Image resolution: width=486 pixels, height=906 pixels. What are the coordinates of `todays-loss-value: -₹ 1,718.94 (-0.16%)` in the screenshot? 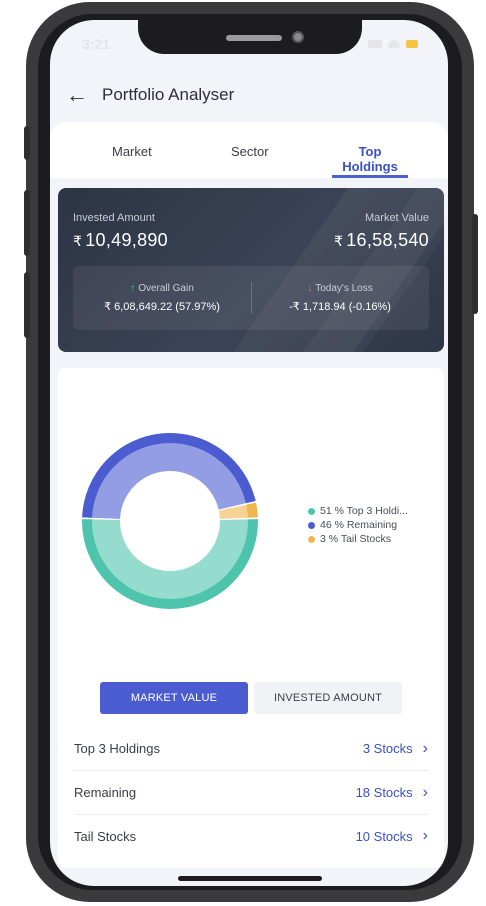 It's located at (340, 307).